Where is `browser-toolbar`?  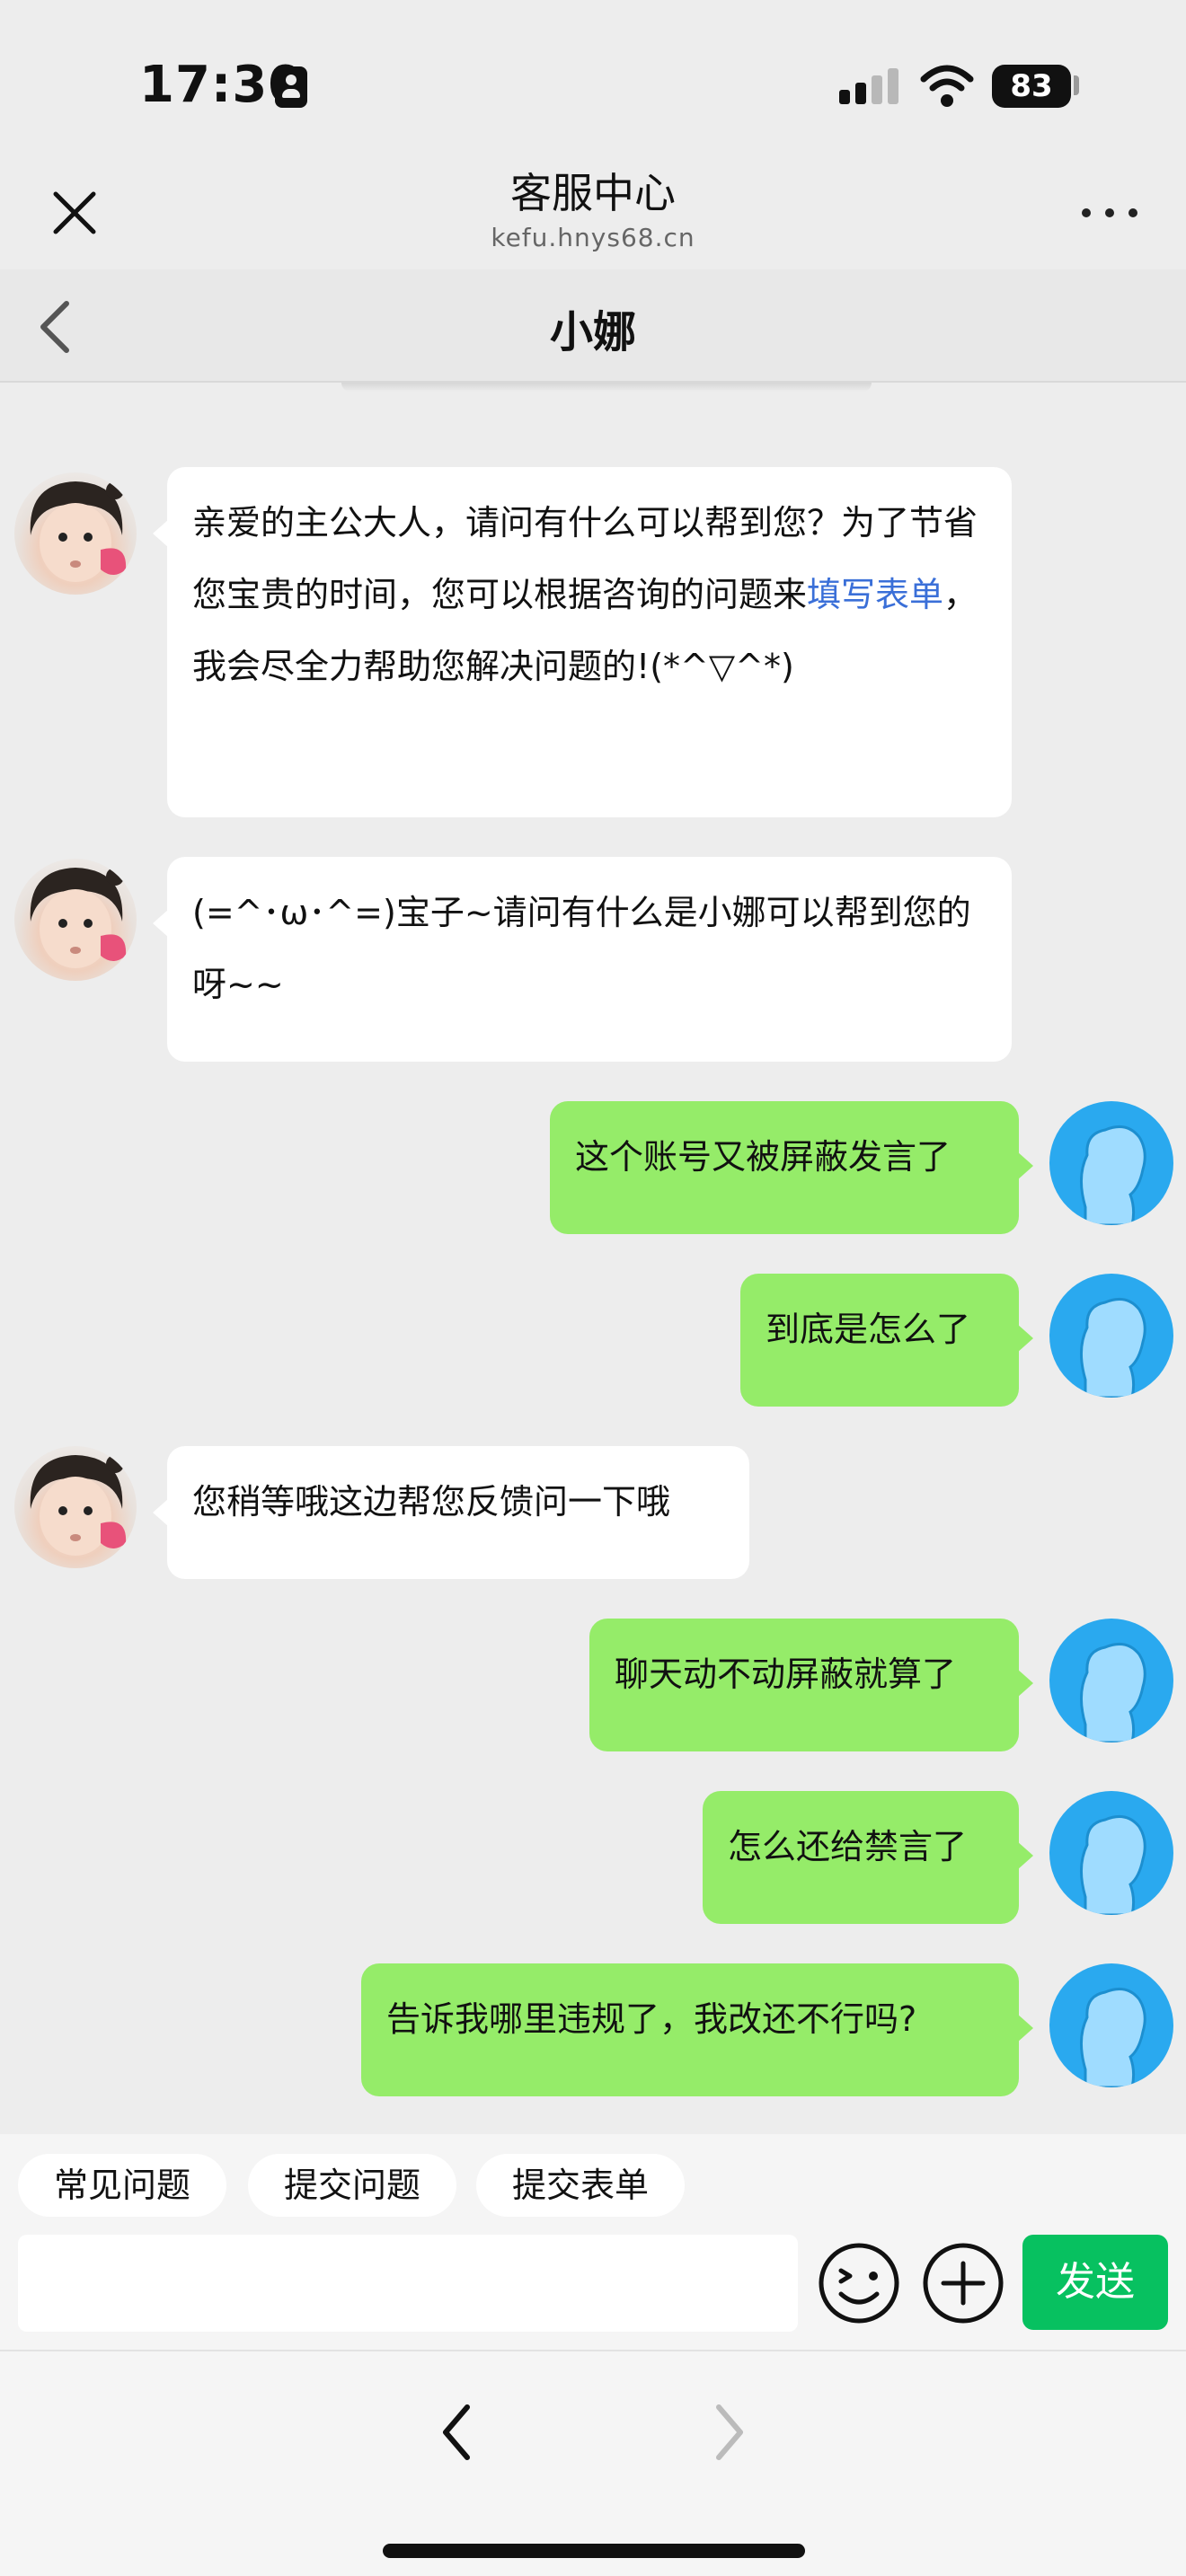 browser-toolbar is located at coordinates (593, 2463).